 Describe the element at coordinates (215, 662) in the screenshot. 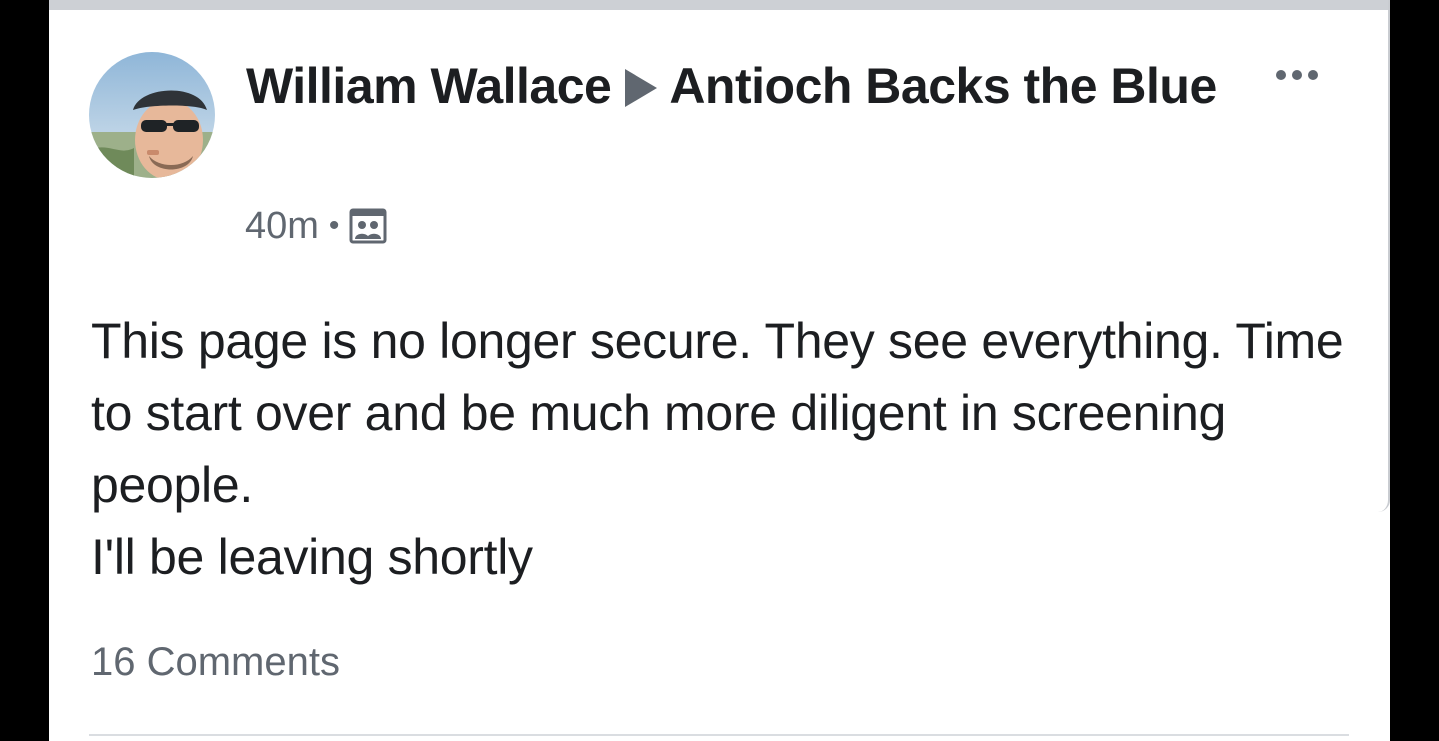

I see `comments-count-link: 16 Comments` at that location.